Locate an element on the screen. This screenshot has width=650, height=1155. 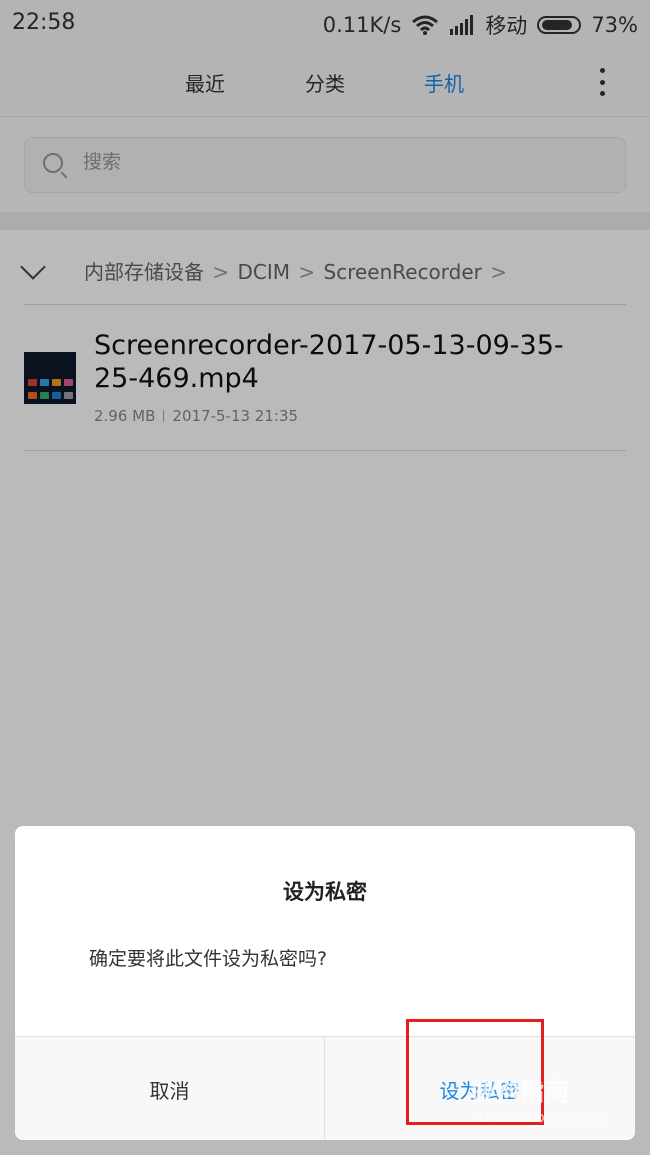
cancel-button: 取消 is located at coordinates (170, 1088).